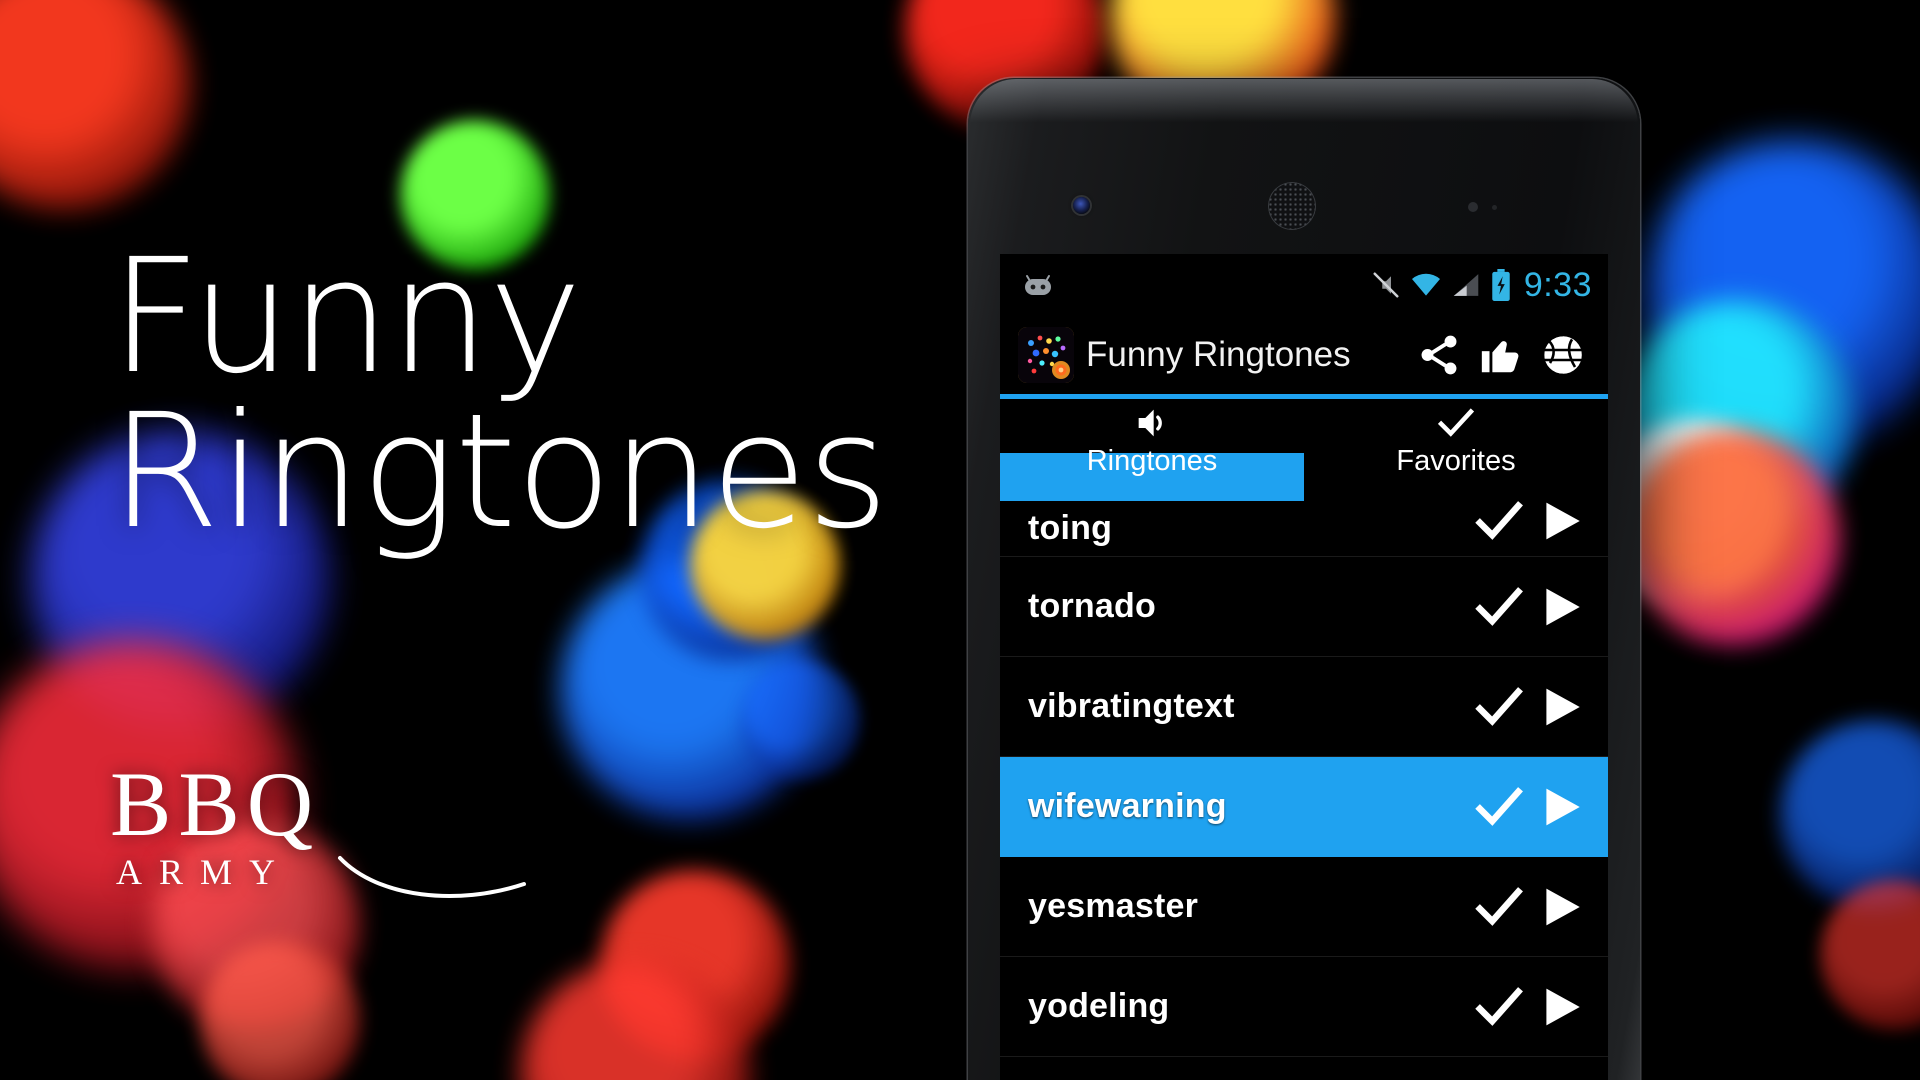 This screenshot has height=1080, width=1920. I want to click on page-title: Funny Ringtones, so click(510, 394).